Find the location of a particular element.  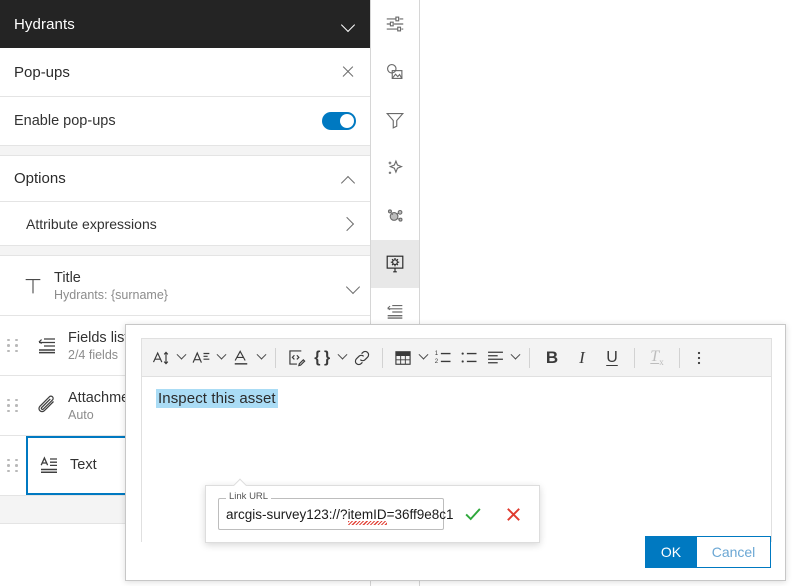

font-size-chevron-down-icon is located at coordinates (181, 357).